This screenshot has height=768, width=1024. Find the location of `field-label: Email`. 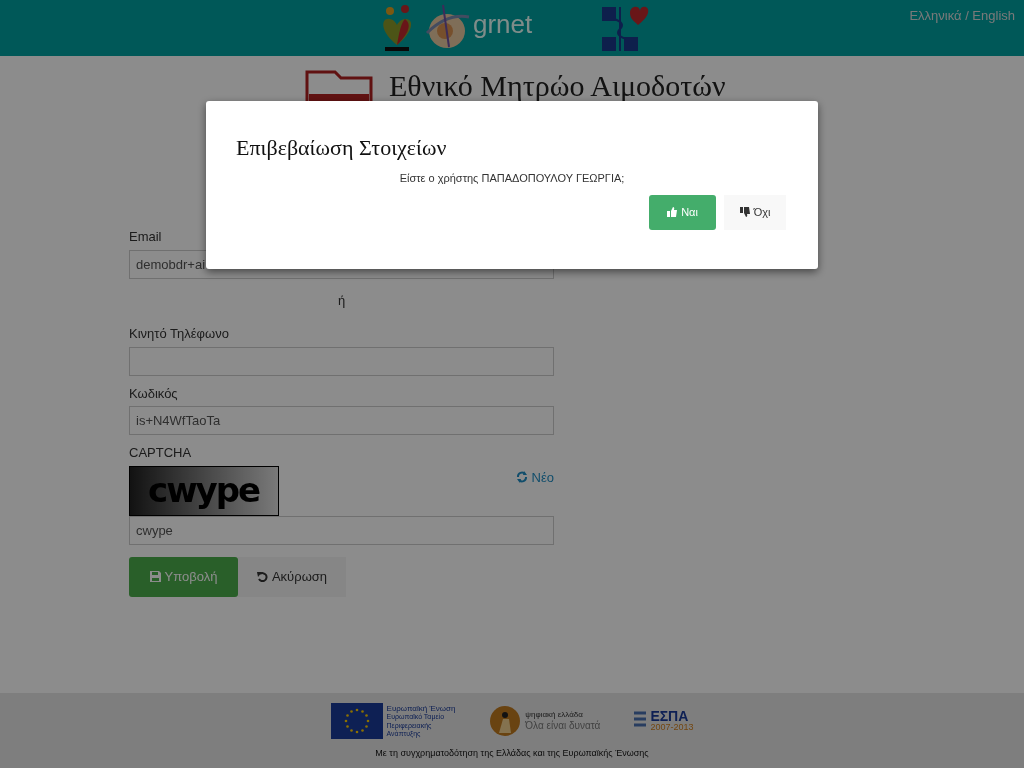

field-label: Email is located at coordinates (146, 237).